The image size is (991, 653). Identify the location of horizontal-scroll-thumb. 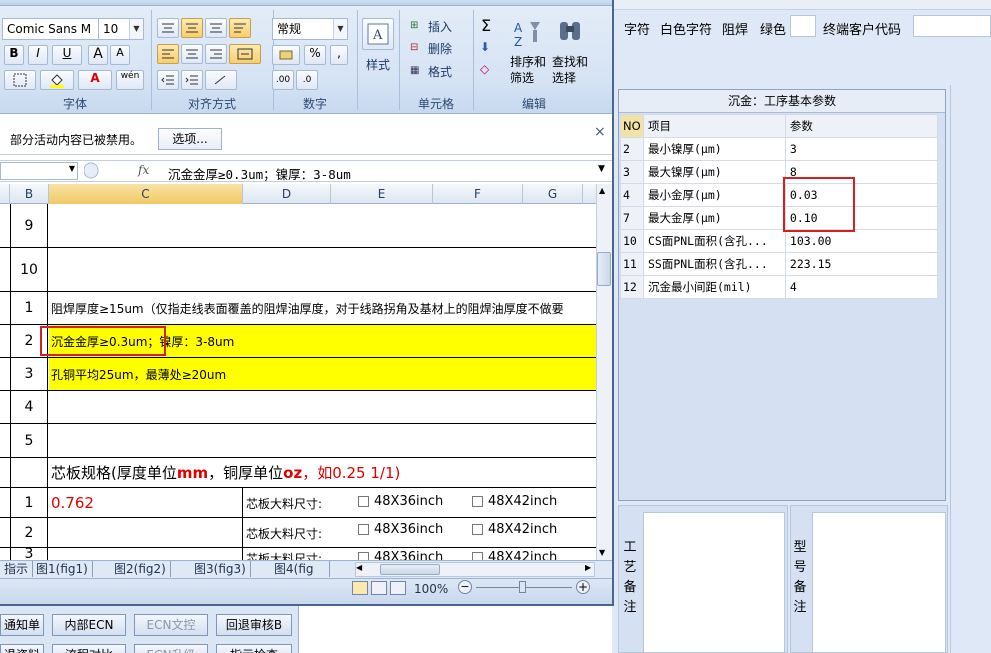
(410, 569).